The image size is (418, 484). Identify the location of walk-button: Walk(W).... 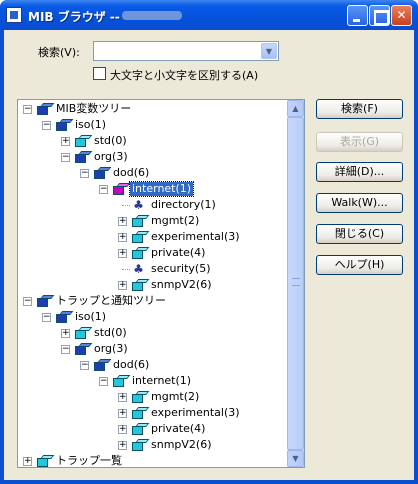
(359, 203).